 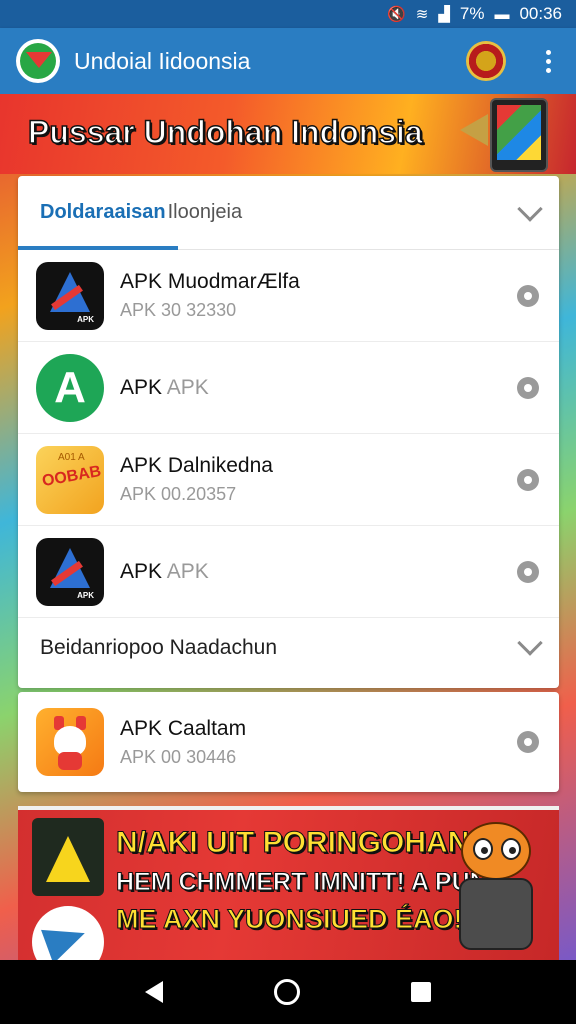 What do you see at coordinates (288, 61) in the screenshot?
I see `app-bar: Undoial Iidoonsia` at bounding box center [288, 61].